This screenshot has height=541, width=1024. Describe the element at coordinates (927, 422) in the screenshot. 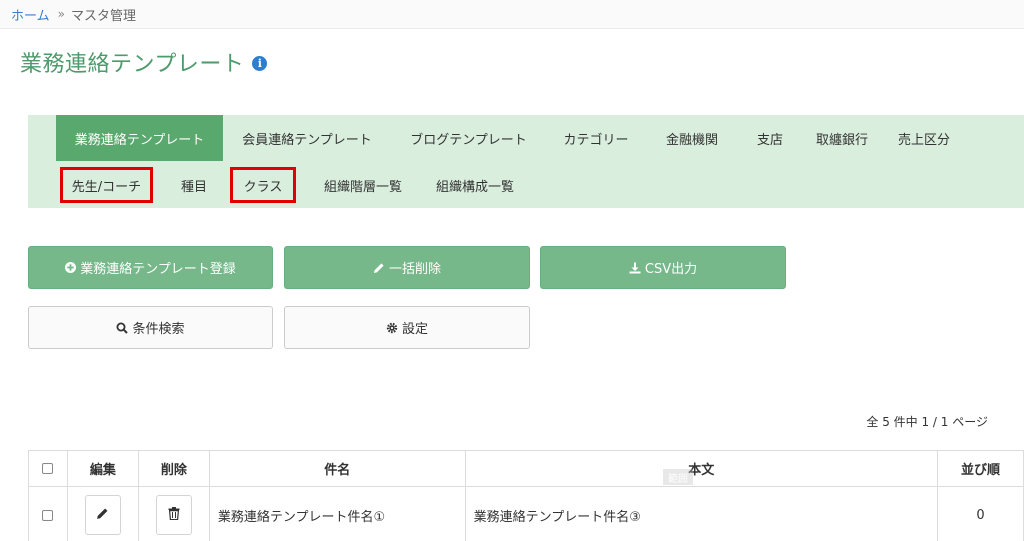

I see `pager-summary: 全 5 件中 1 / 1 ページ` at that location.